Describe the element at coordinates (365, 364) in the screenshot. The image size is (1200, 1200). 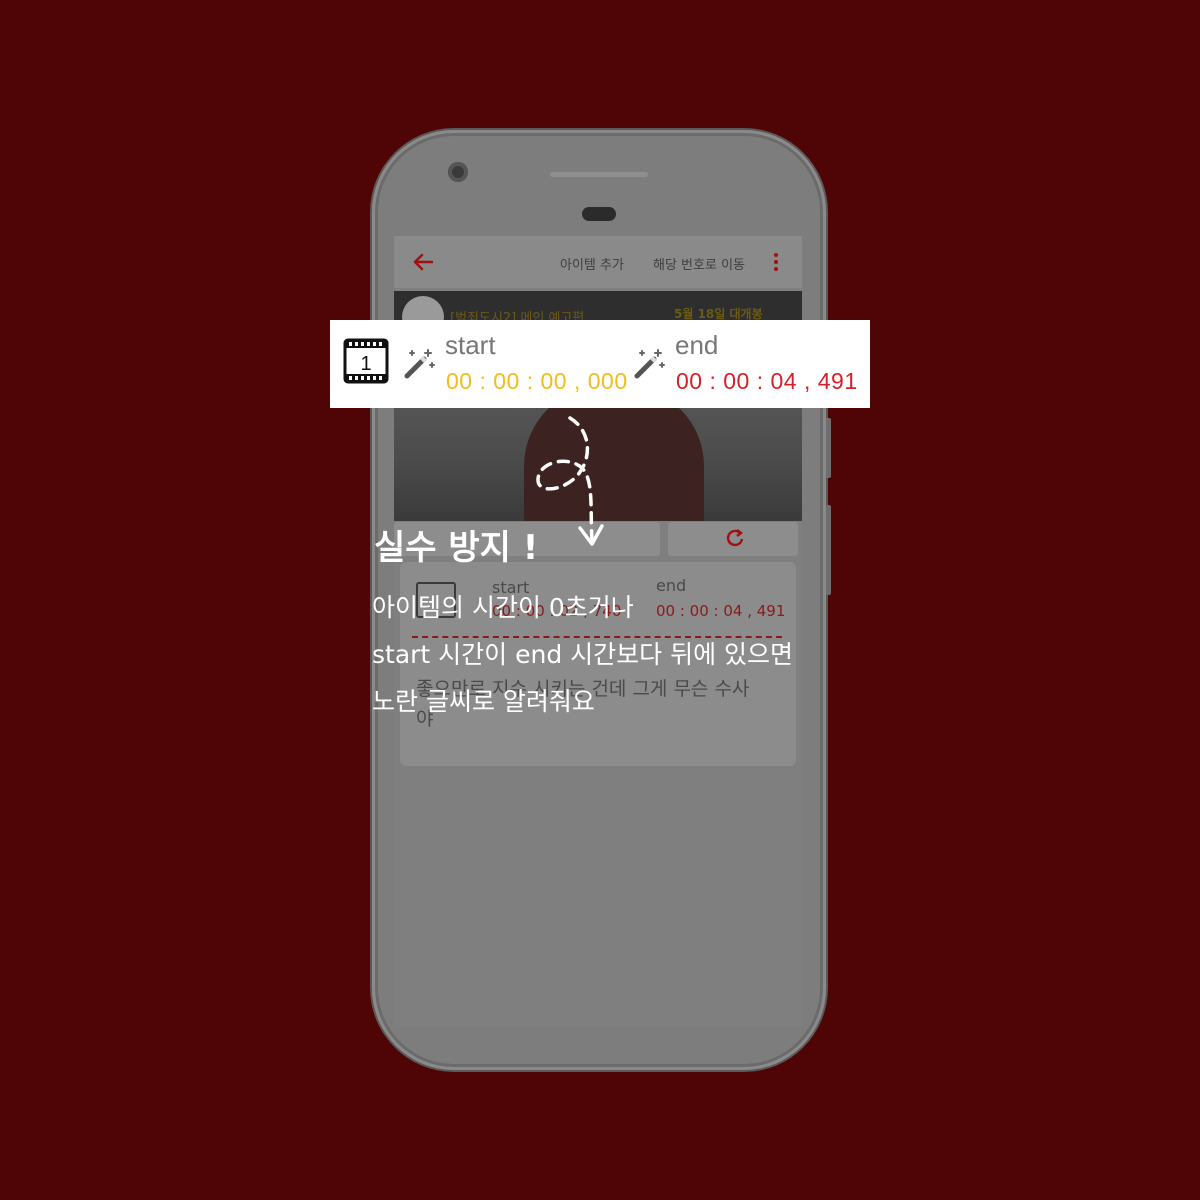
I see `clapper-number: 1` at that location.